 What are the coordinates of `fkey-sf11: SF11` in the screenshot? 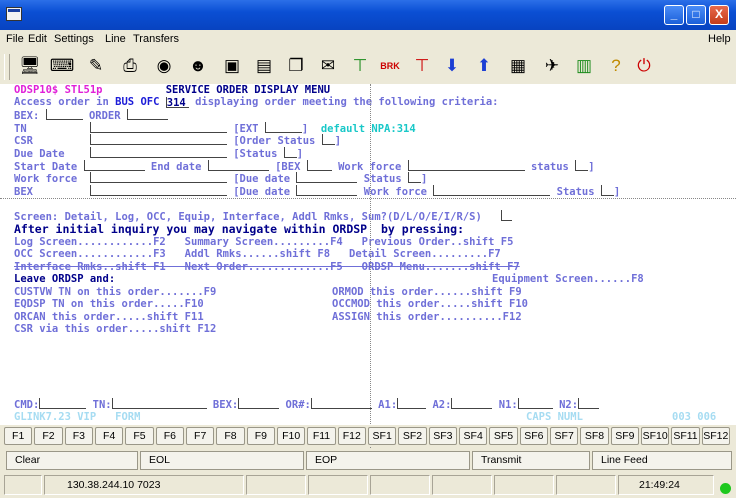 It's located at (685, 436).